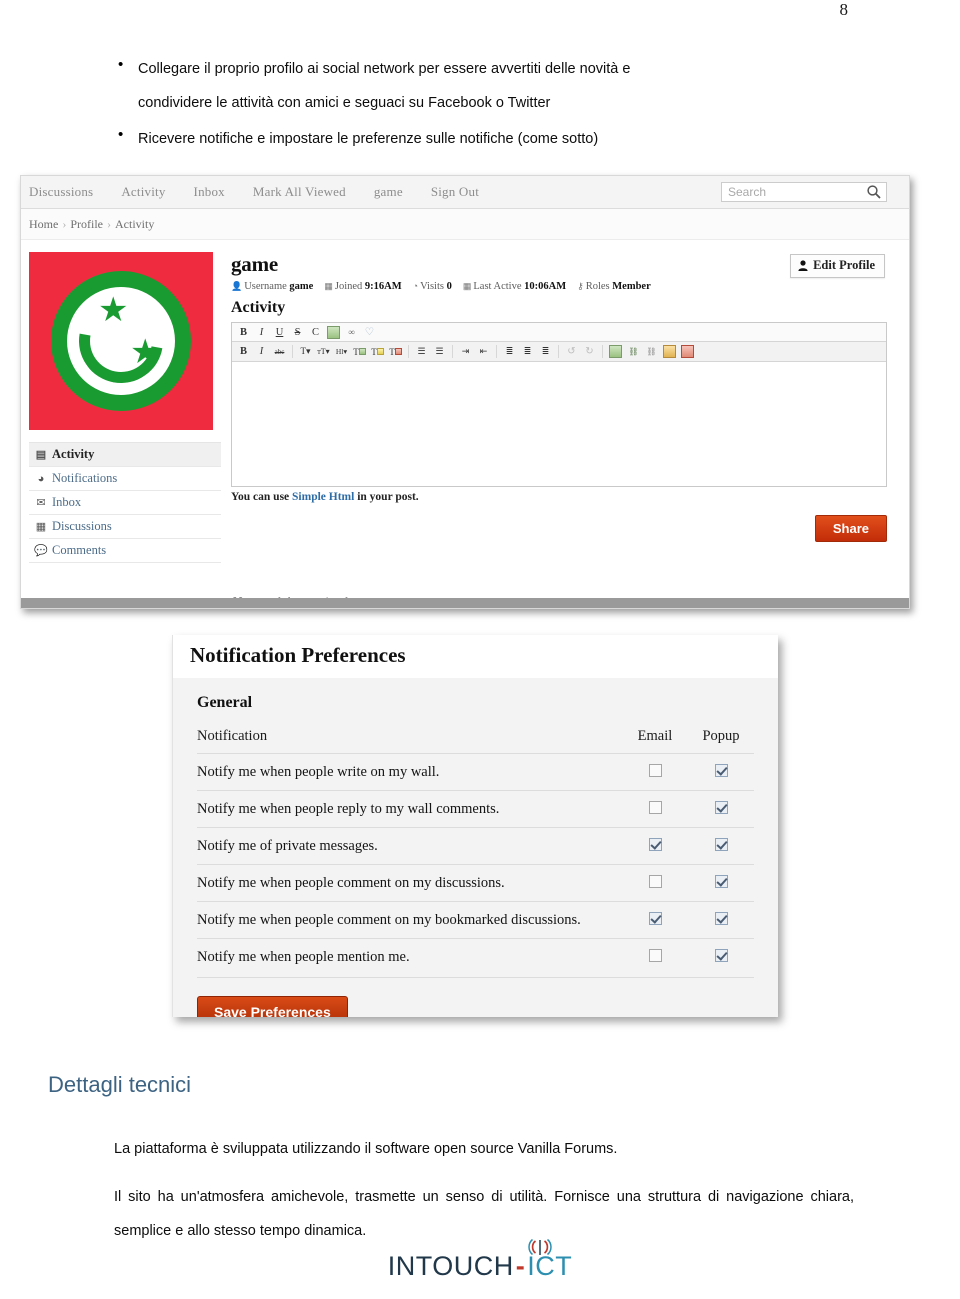  Describe the element at coordinates (125, 503) in the screenshot. I see `sidebar-item-inbox: ✉ Inbox` at that location.